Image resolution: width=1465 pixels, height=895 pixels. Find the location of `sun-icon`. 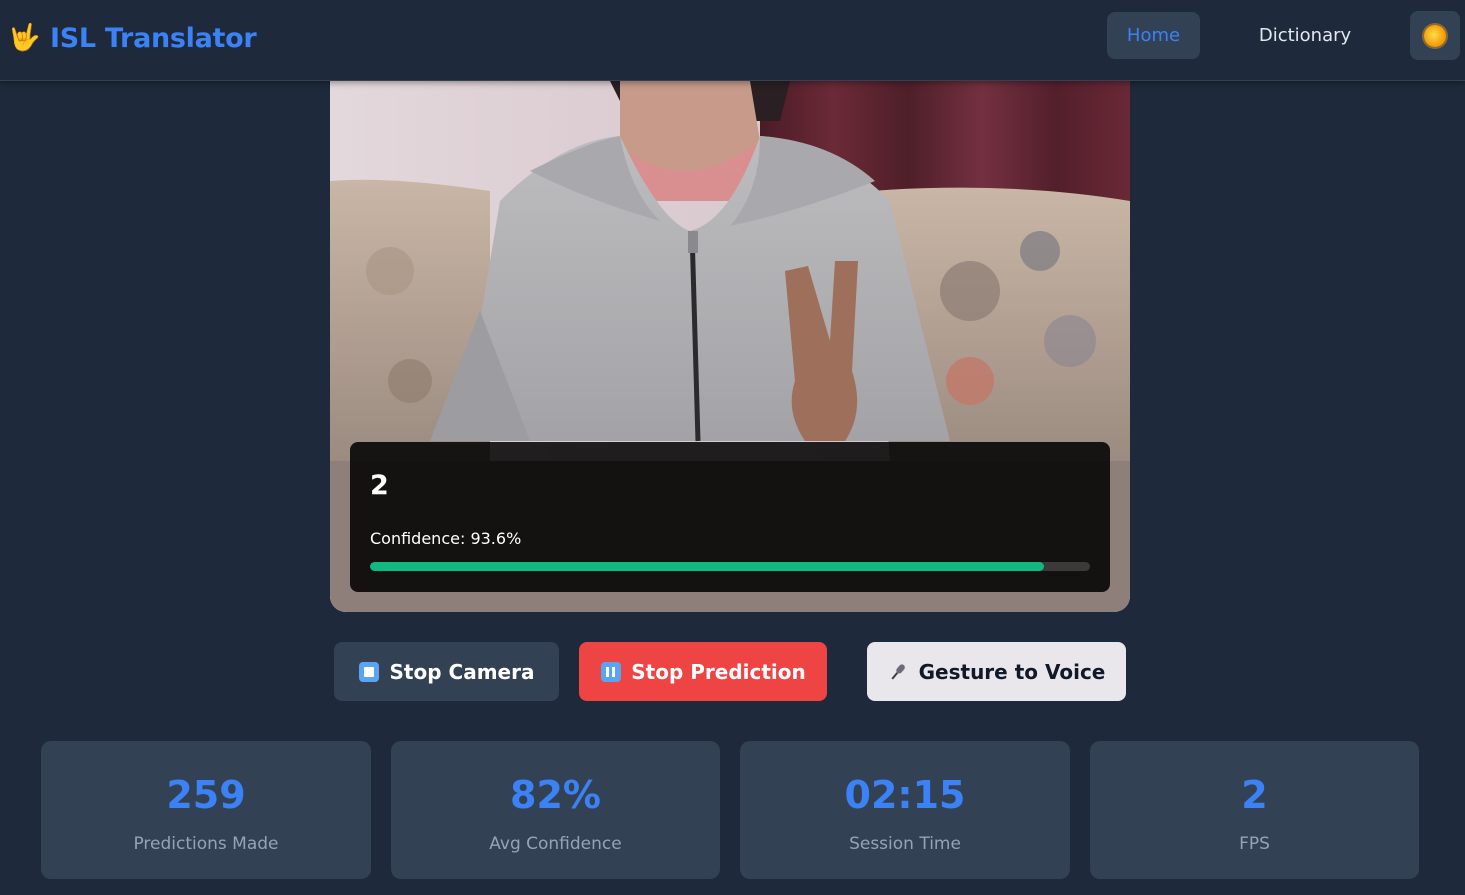

sun-icon is located at coordinates (1435, 35).